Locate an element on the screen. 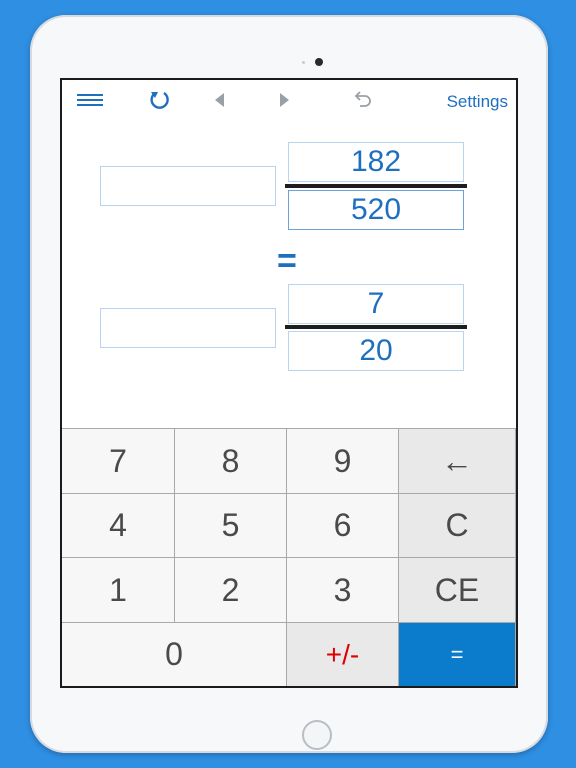 This screenshot has height=768, width=576. input-numerator-field: 182 is located at coordinates (376, 162).